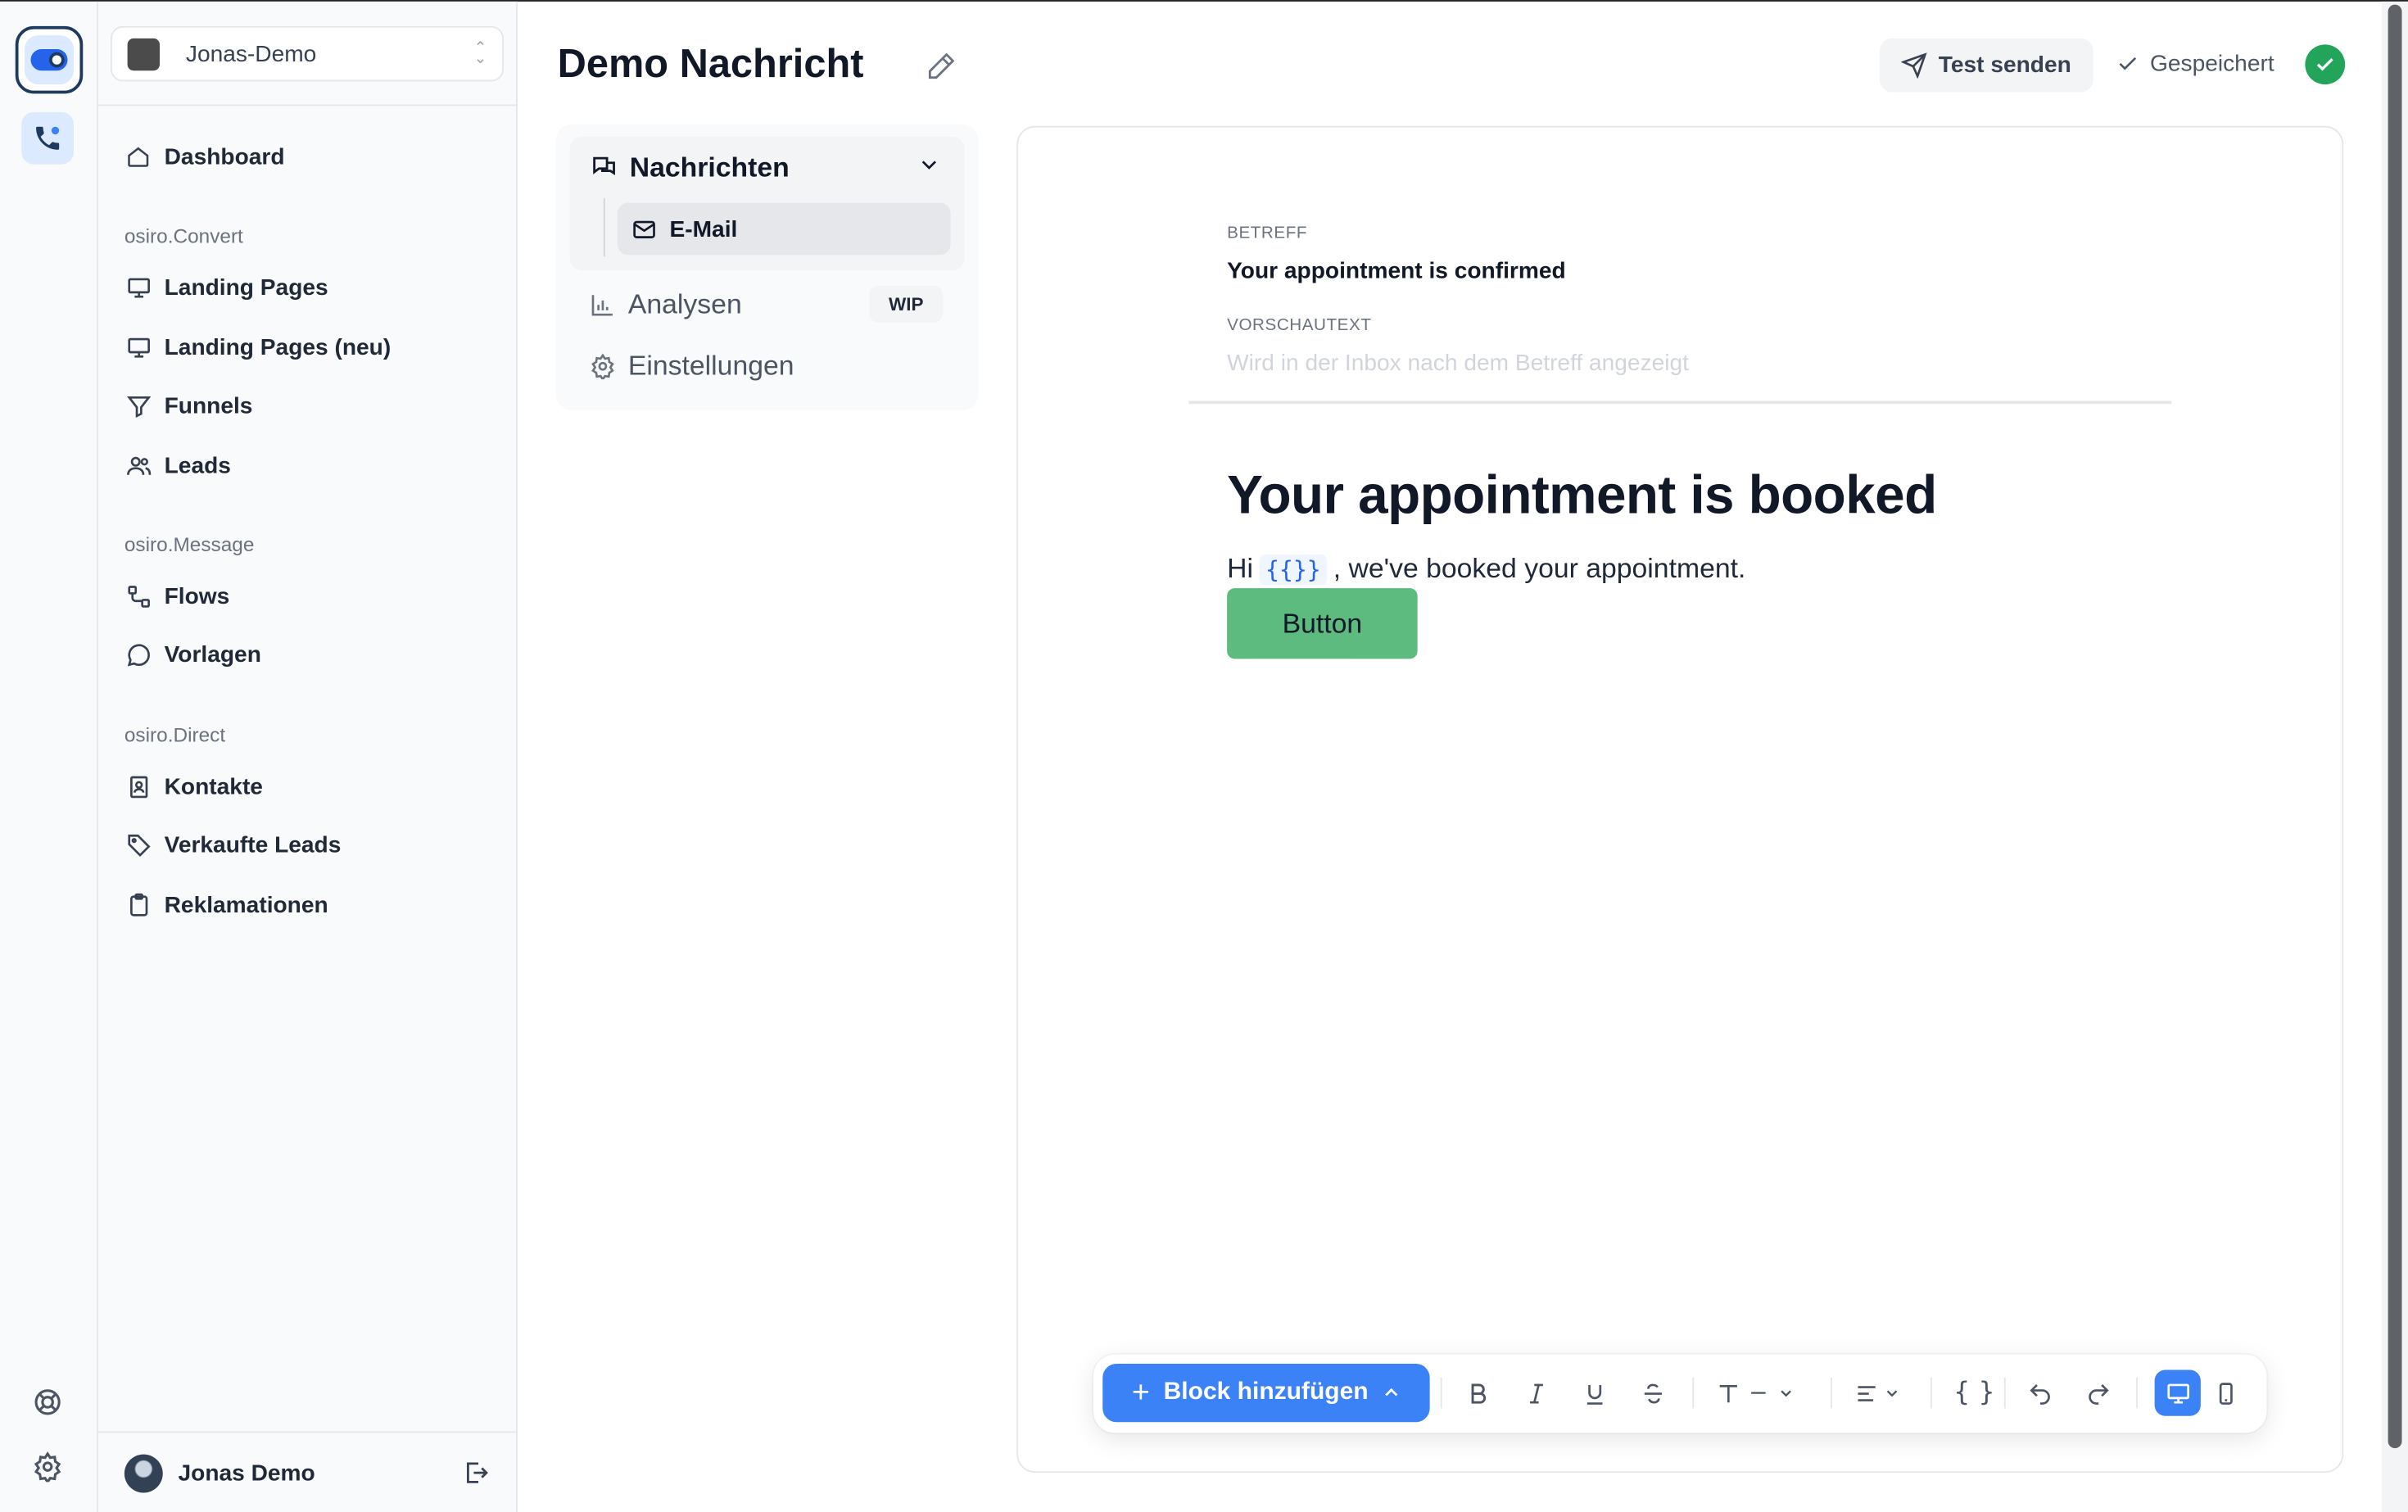 This screenshot has height=1512, width=2408. I want to click on preview-text-label: VORSCHAUTEXT, so click(1299, 325).